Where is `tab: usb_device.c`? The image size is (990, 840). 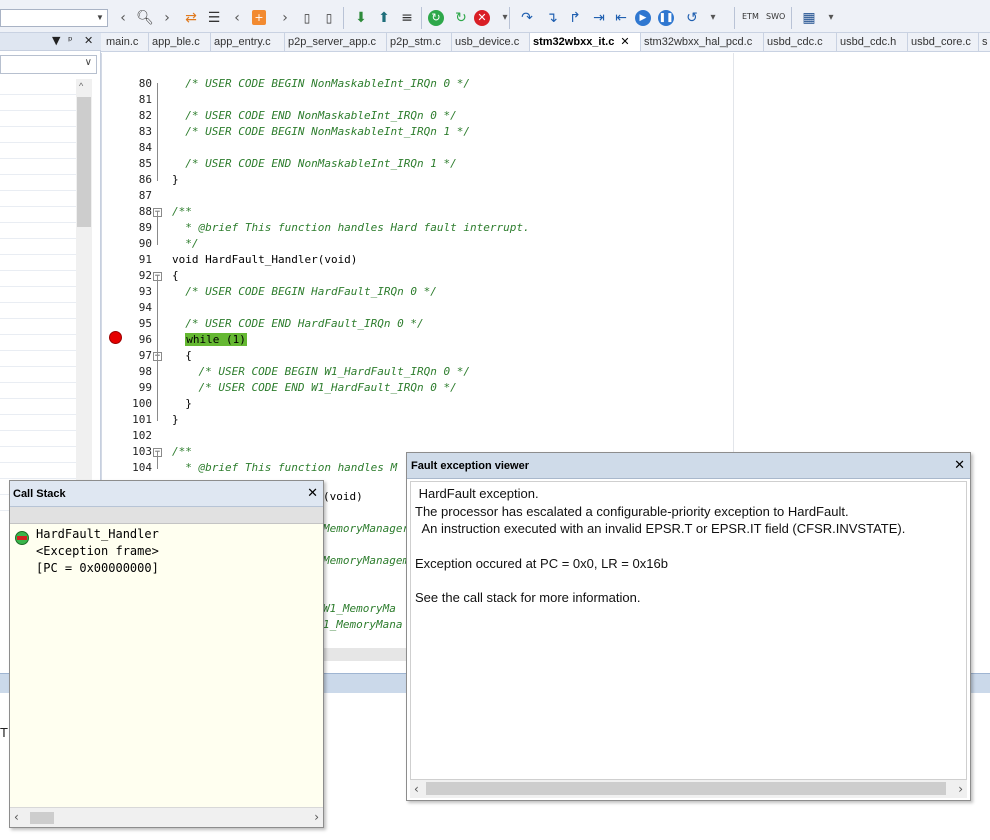 tab: usb_device.c is located at coordinates (491, 42).